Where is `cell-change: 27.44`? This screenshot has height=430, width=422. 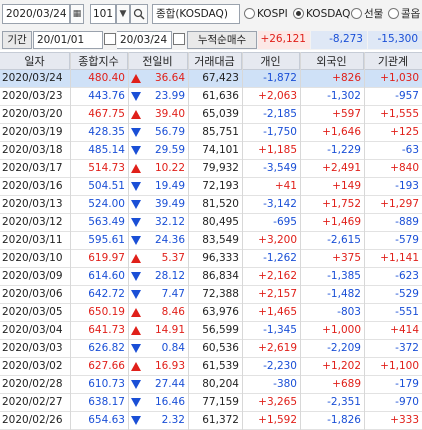 cell-change: 27.44 is located at coordinates (169, 384).